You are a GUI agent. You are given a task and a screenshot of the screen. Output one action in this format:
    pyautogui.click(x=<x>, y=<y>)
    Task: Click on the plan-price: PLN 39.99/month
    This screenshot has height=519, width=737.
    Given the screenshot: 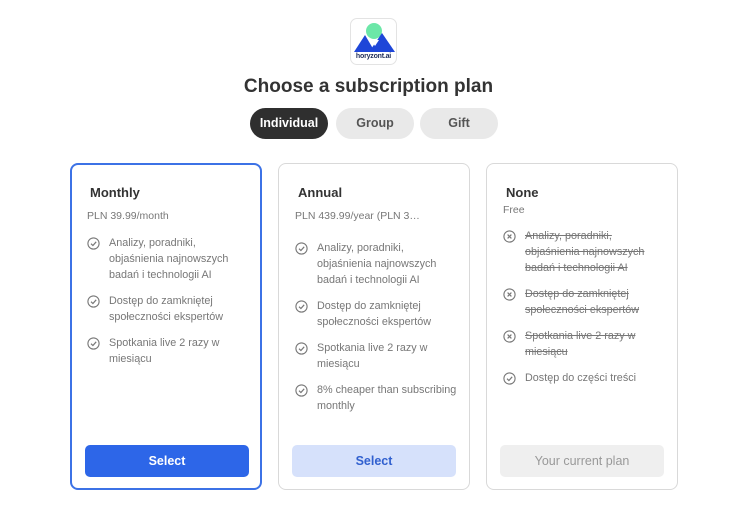 What is the action you would take?
    pyautogui.click(x=128, y=216)
    